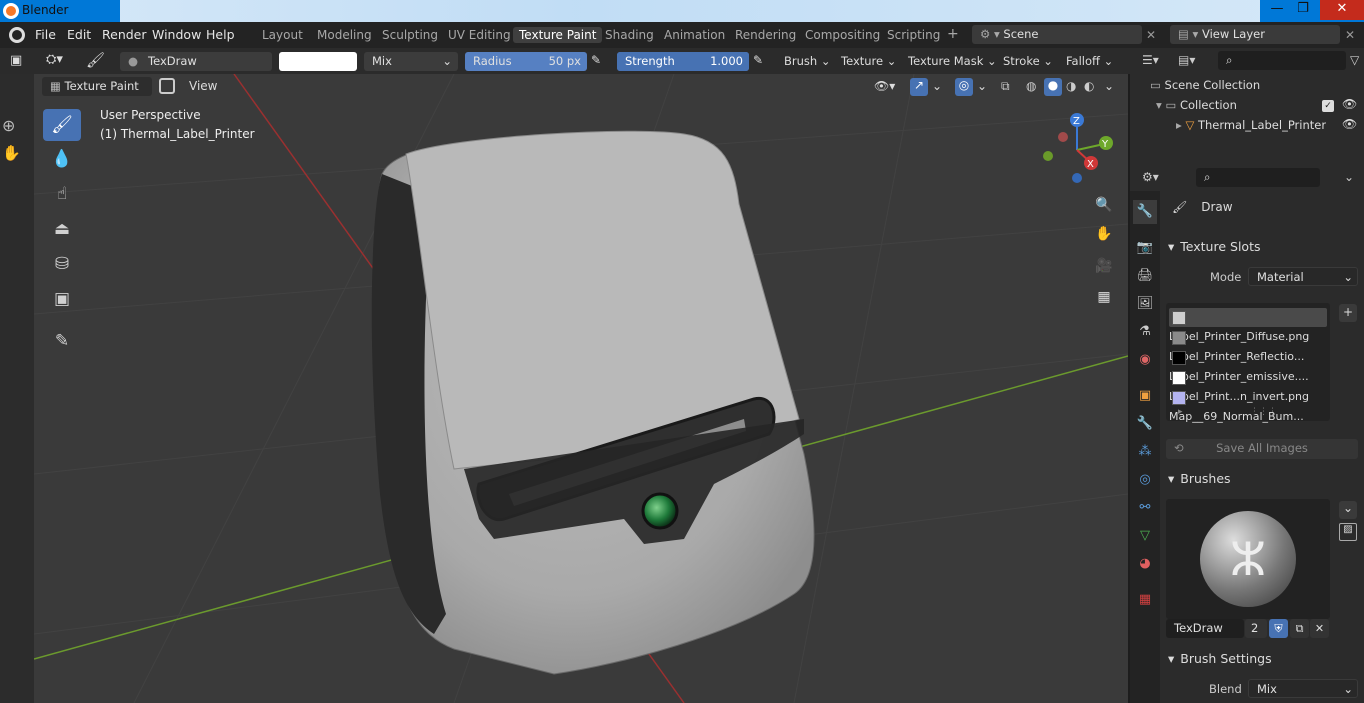 This screenshot has width=1364, height=703. I want to click on soften-tool-button: 💧, so click(62, 159).